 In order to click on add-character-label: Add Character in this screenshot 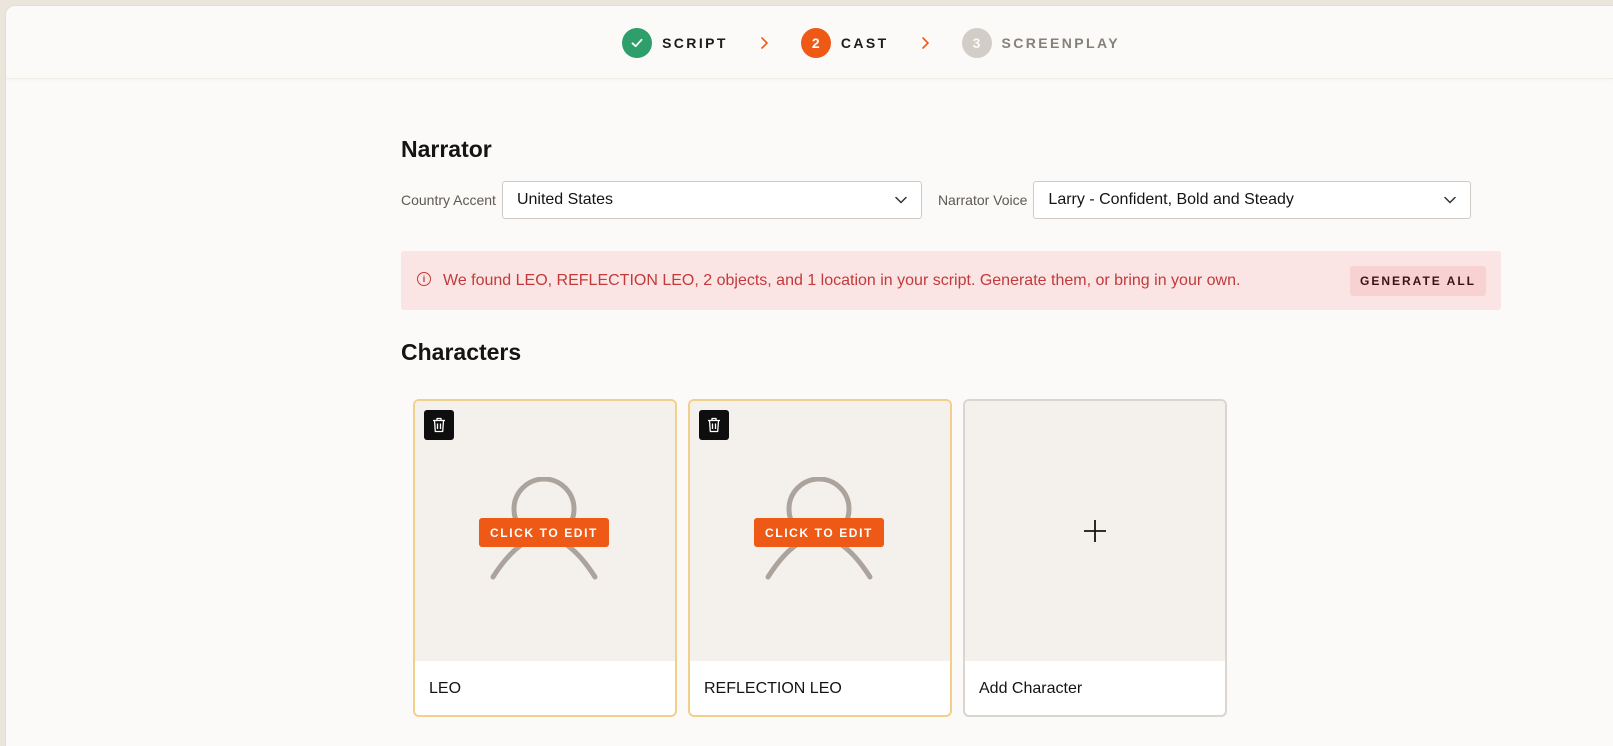, I will do `click(1031, 688)`.